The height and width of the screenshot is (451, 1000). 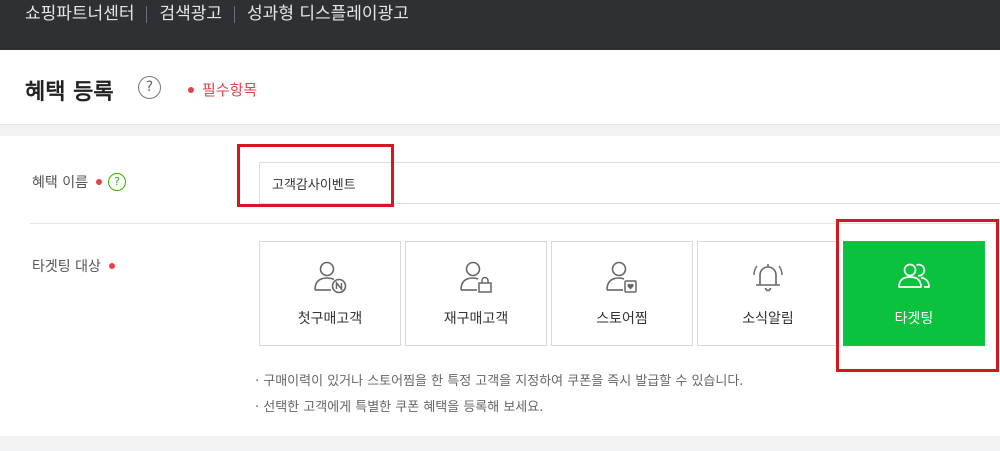 What do you see at coordinates (914, 293) in the screenshot?
I see `target-option-targeting: 타겟팅` at bounding box center [914, 293].